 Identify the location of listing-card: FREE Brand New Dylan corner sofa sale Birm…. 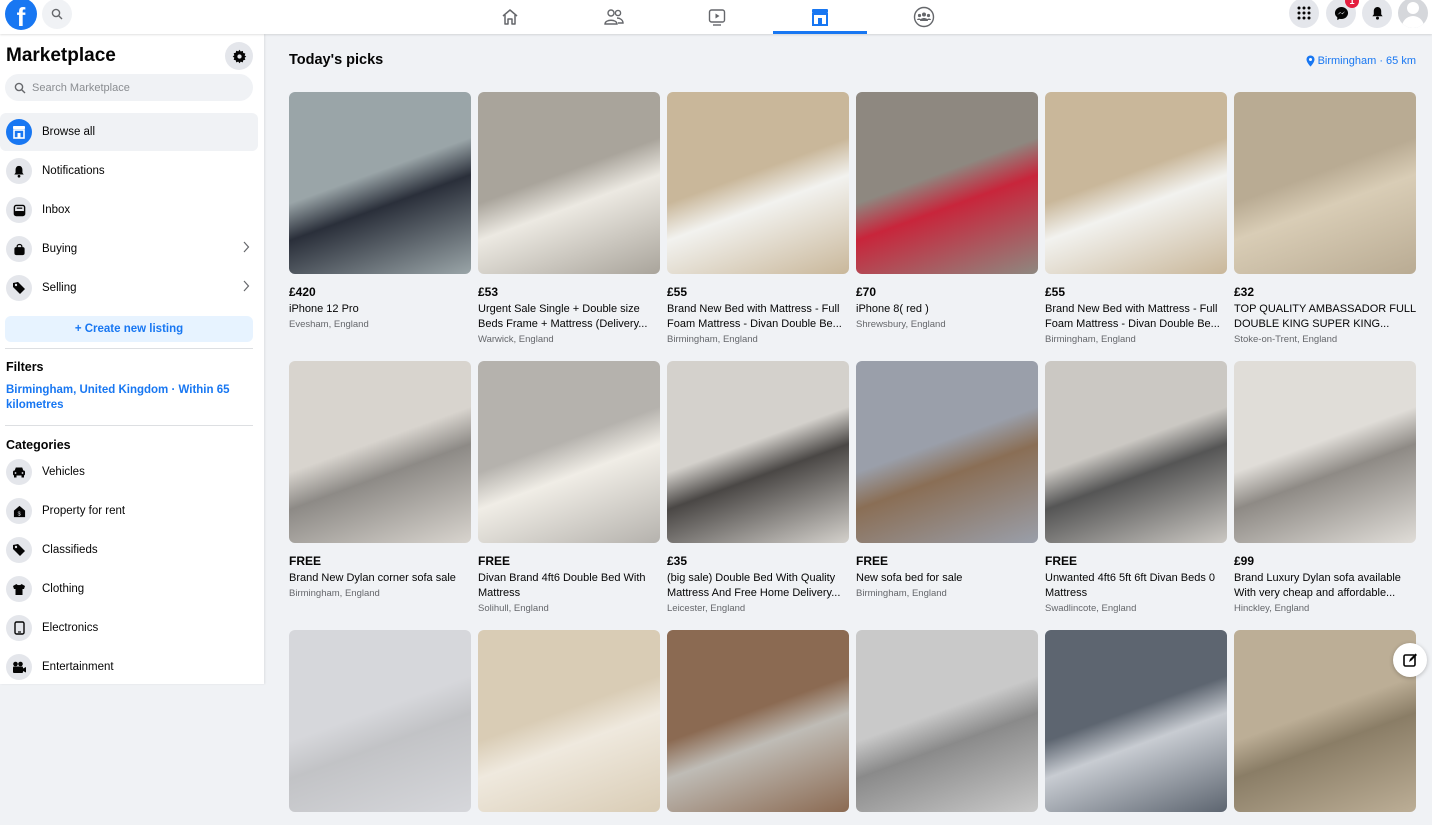
(380, 480).